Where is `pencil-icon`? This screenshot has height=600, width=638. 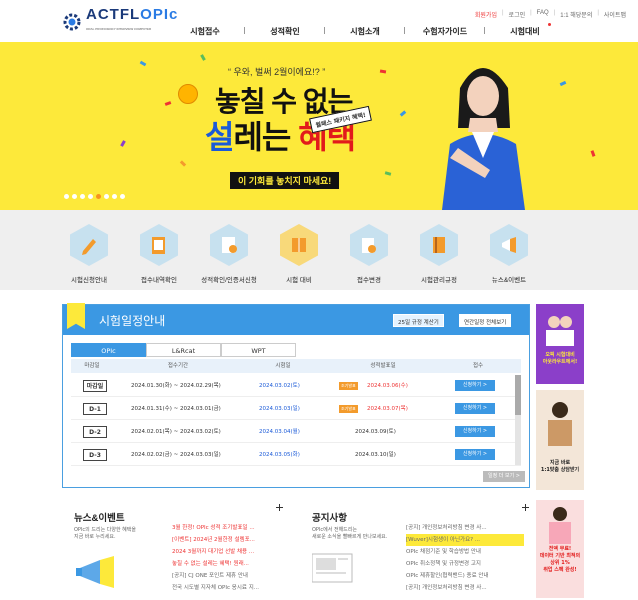 pencil-icon is located at coordinates (89, 245).